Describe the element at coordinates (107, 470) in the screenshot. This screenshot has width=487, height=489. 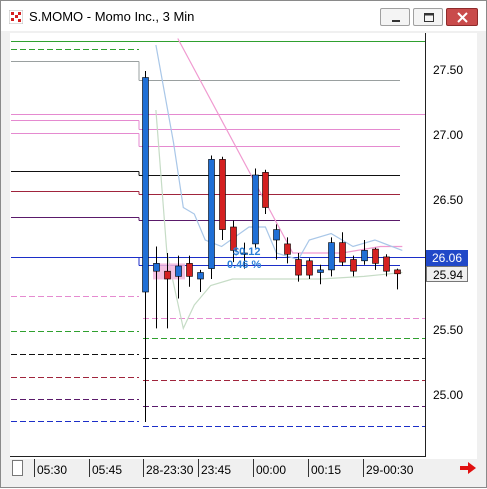
I see `time-label: 05:45` at that location.